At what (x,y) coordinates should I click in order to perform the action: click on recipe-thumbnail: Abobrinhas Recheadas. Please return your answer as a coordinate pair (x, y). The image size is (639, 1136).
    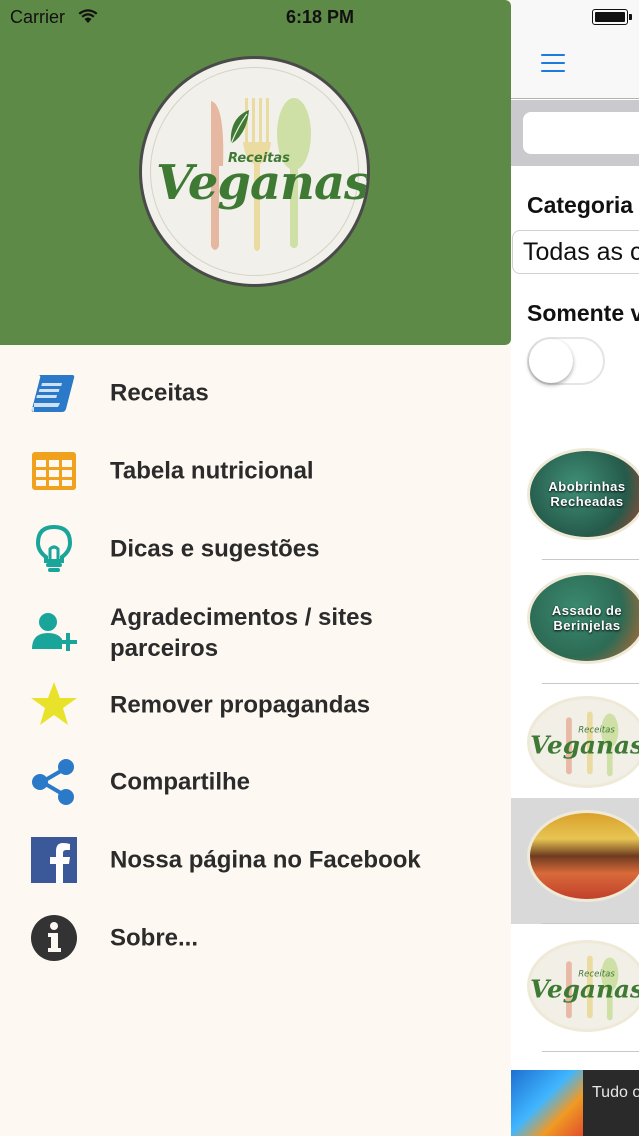
    Looking at the image, I should click on (583, 494).